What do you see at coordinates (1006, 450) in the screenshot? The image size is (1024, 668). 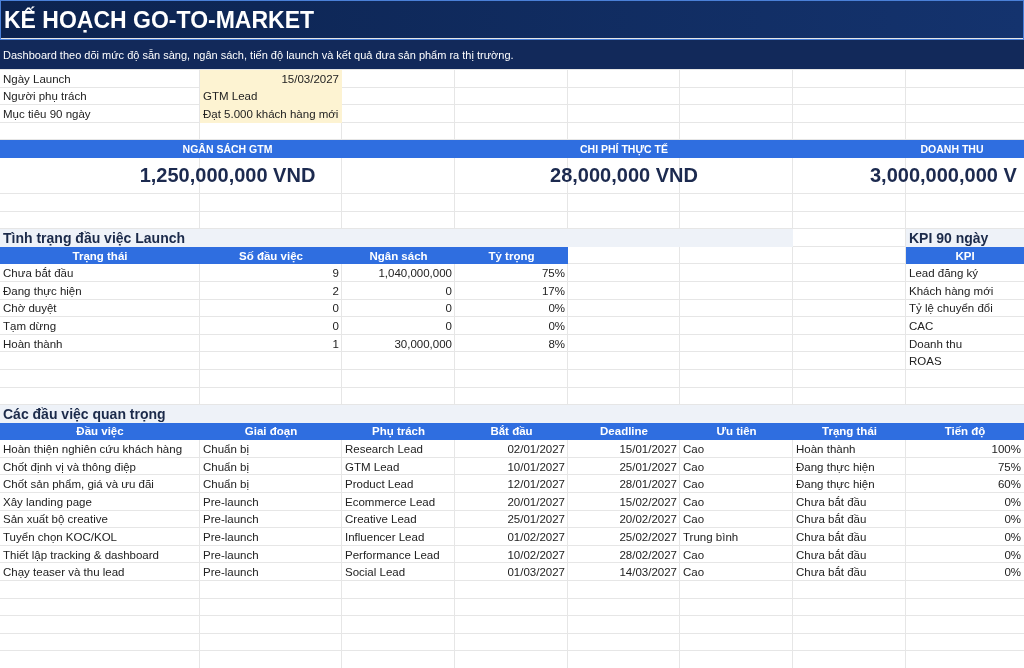 I see `table-cell-text: 100%` at bounding box center [1006, 450].